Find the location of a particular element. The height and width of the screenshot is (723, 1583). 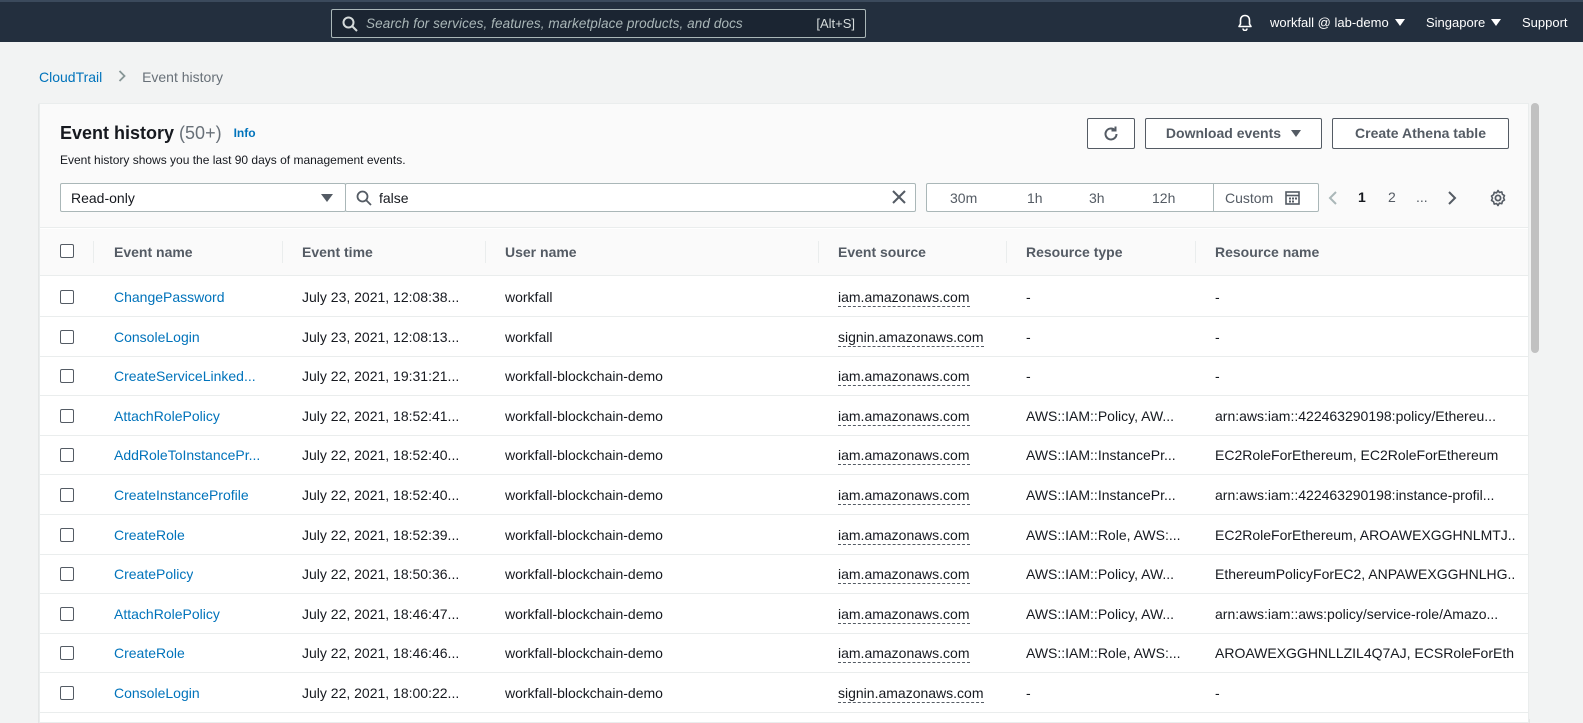

info-link: Info is located at coordinates (245, 133).